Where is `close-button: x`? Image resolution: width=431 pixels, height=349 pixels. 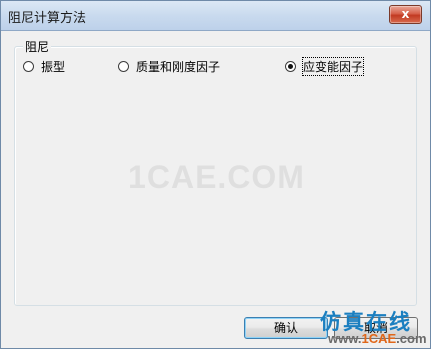 close-button: x is located at coordinates (405, 14).